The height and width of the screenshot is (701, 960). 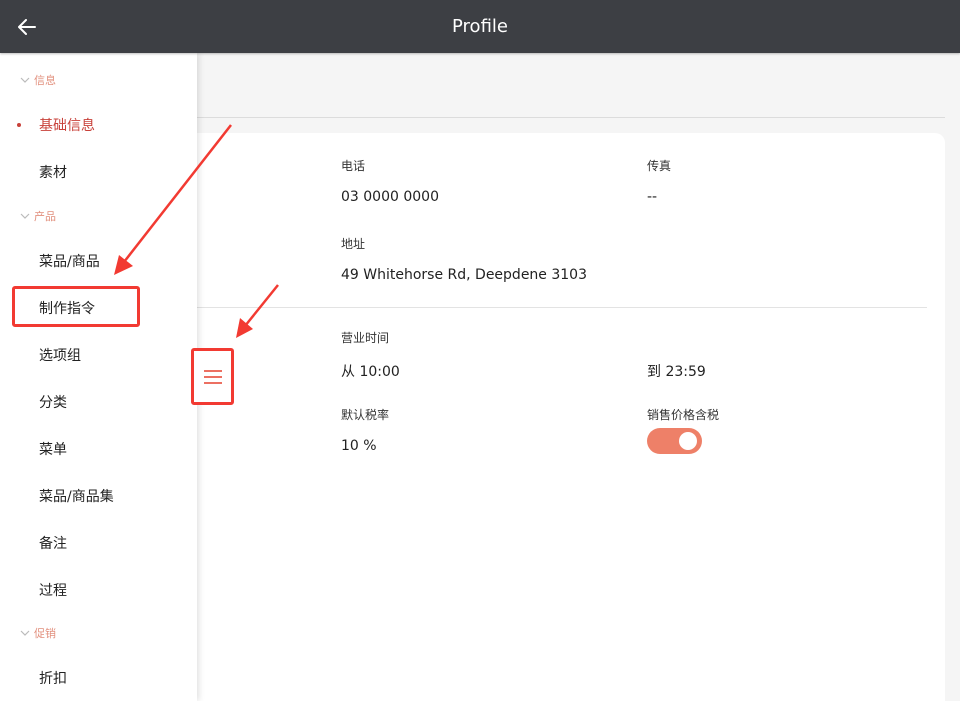 I want to click on sidebar-item-processes: 过程, so click(x=53, y=590).